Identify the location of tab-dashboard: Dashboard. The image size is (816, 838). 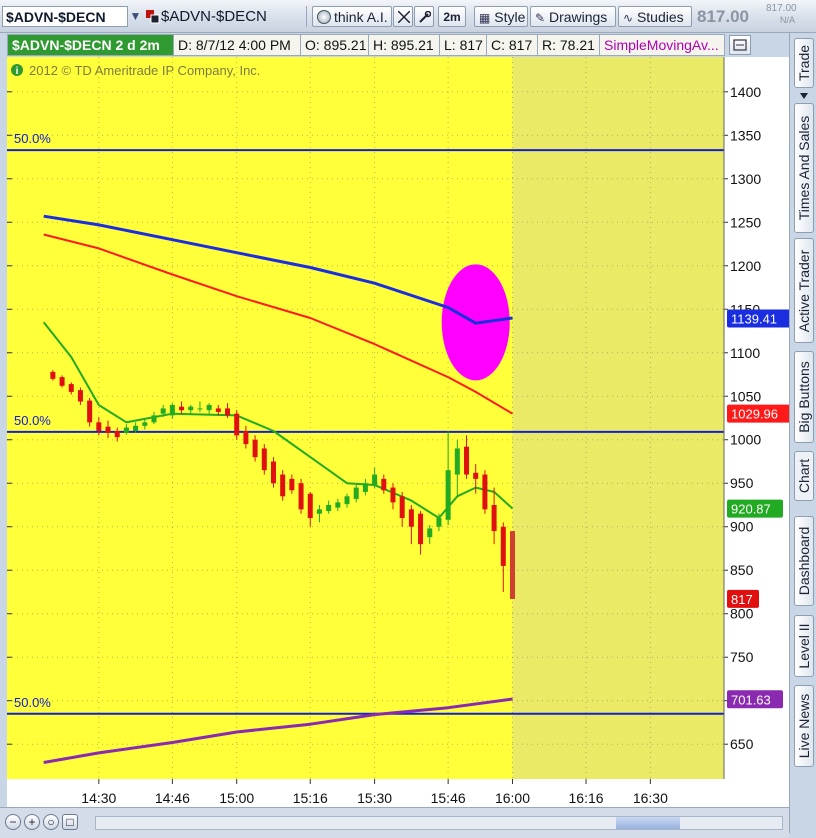
(804, 561).